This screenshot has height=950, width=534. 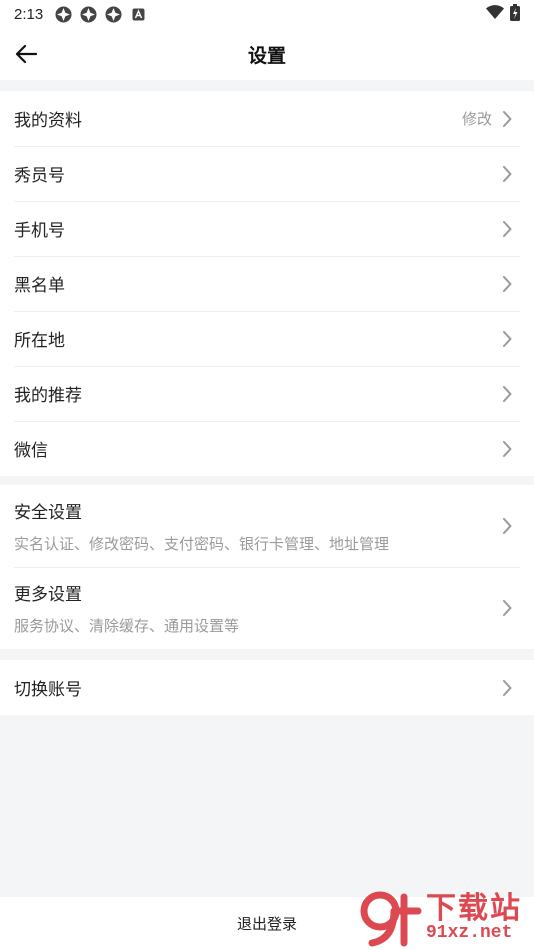 I want to click on settings-item-label: 手机号, so click(x=39, y=231).